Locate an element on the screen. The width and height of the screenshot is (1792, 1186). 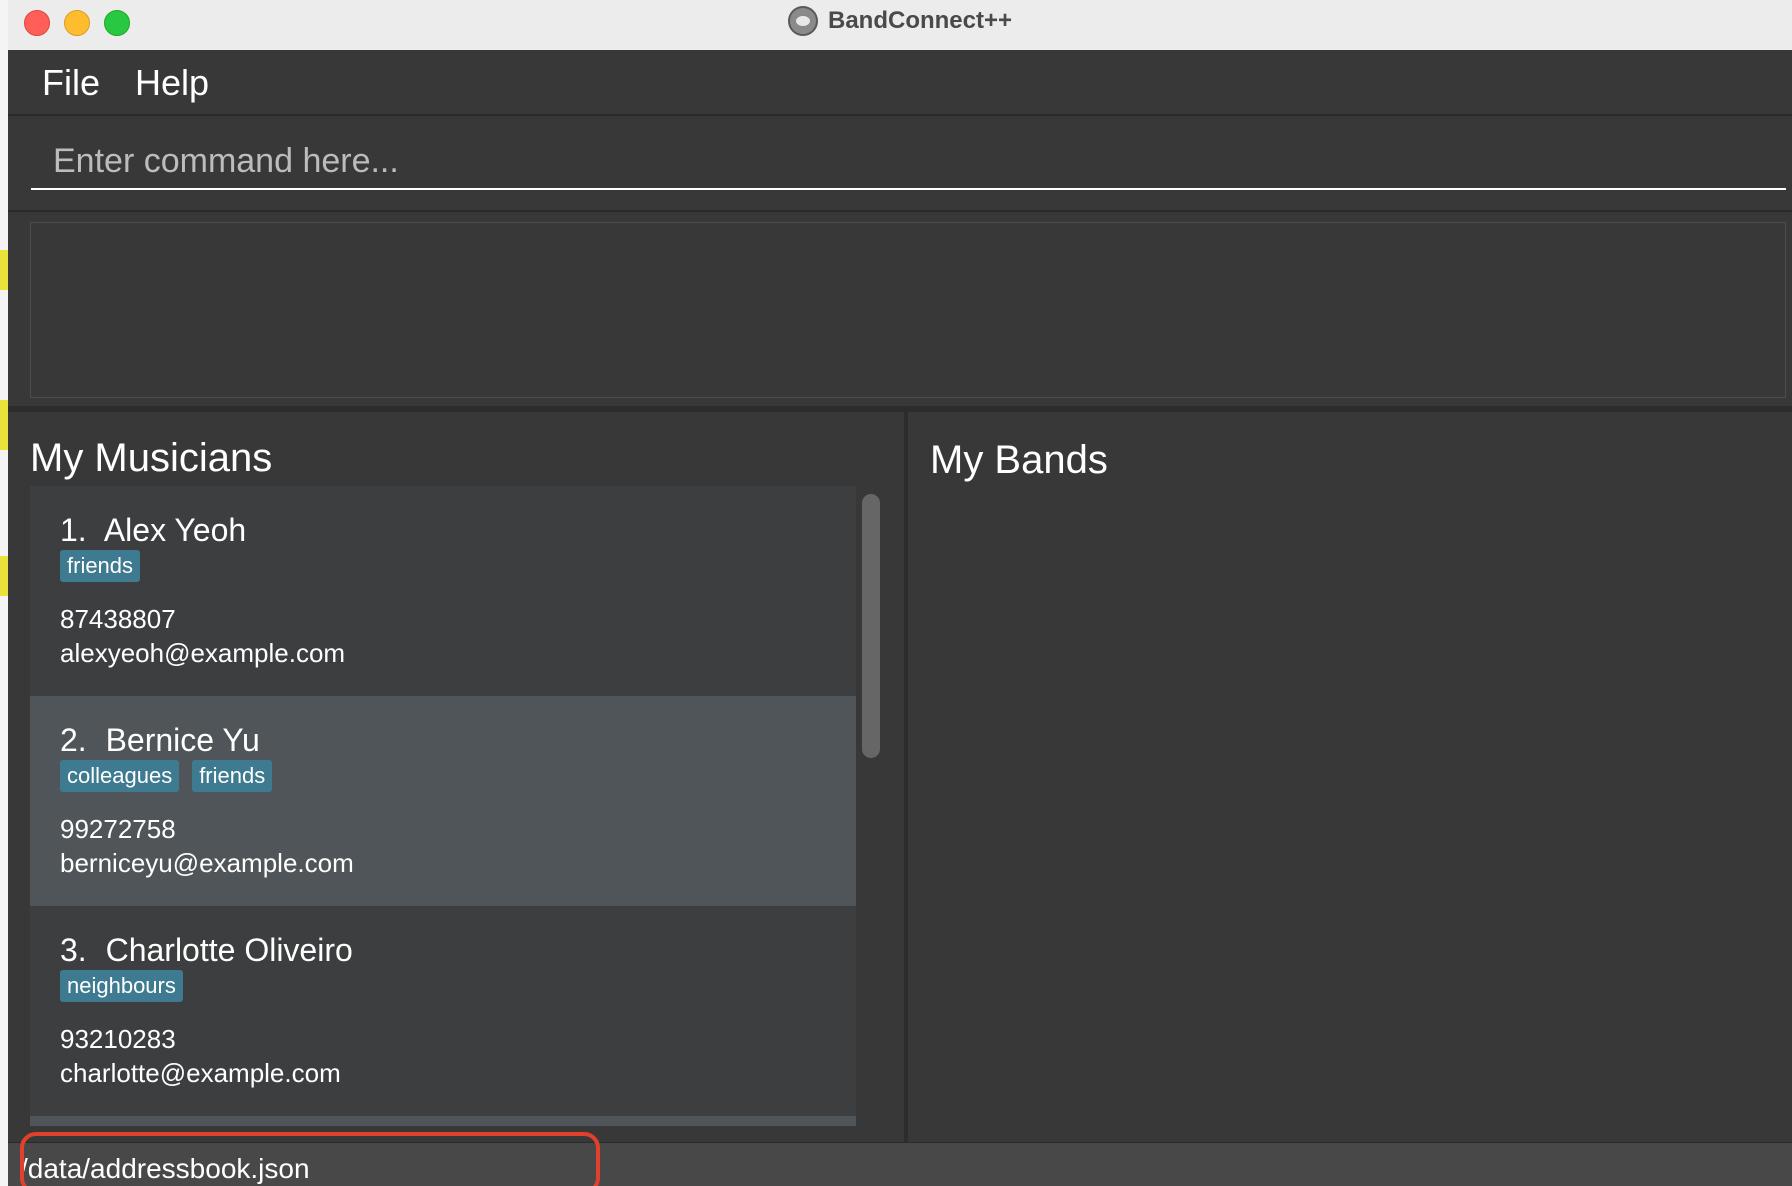
musician-index: 1. is located at coordinates (73, 530).